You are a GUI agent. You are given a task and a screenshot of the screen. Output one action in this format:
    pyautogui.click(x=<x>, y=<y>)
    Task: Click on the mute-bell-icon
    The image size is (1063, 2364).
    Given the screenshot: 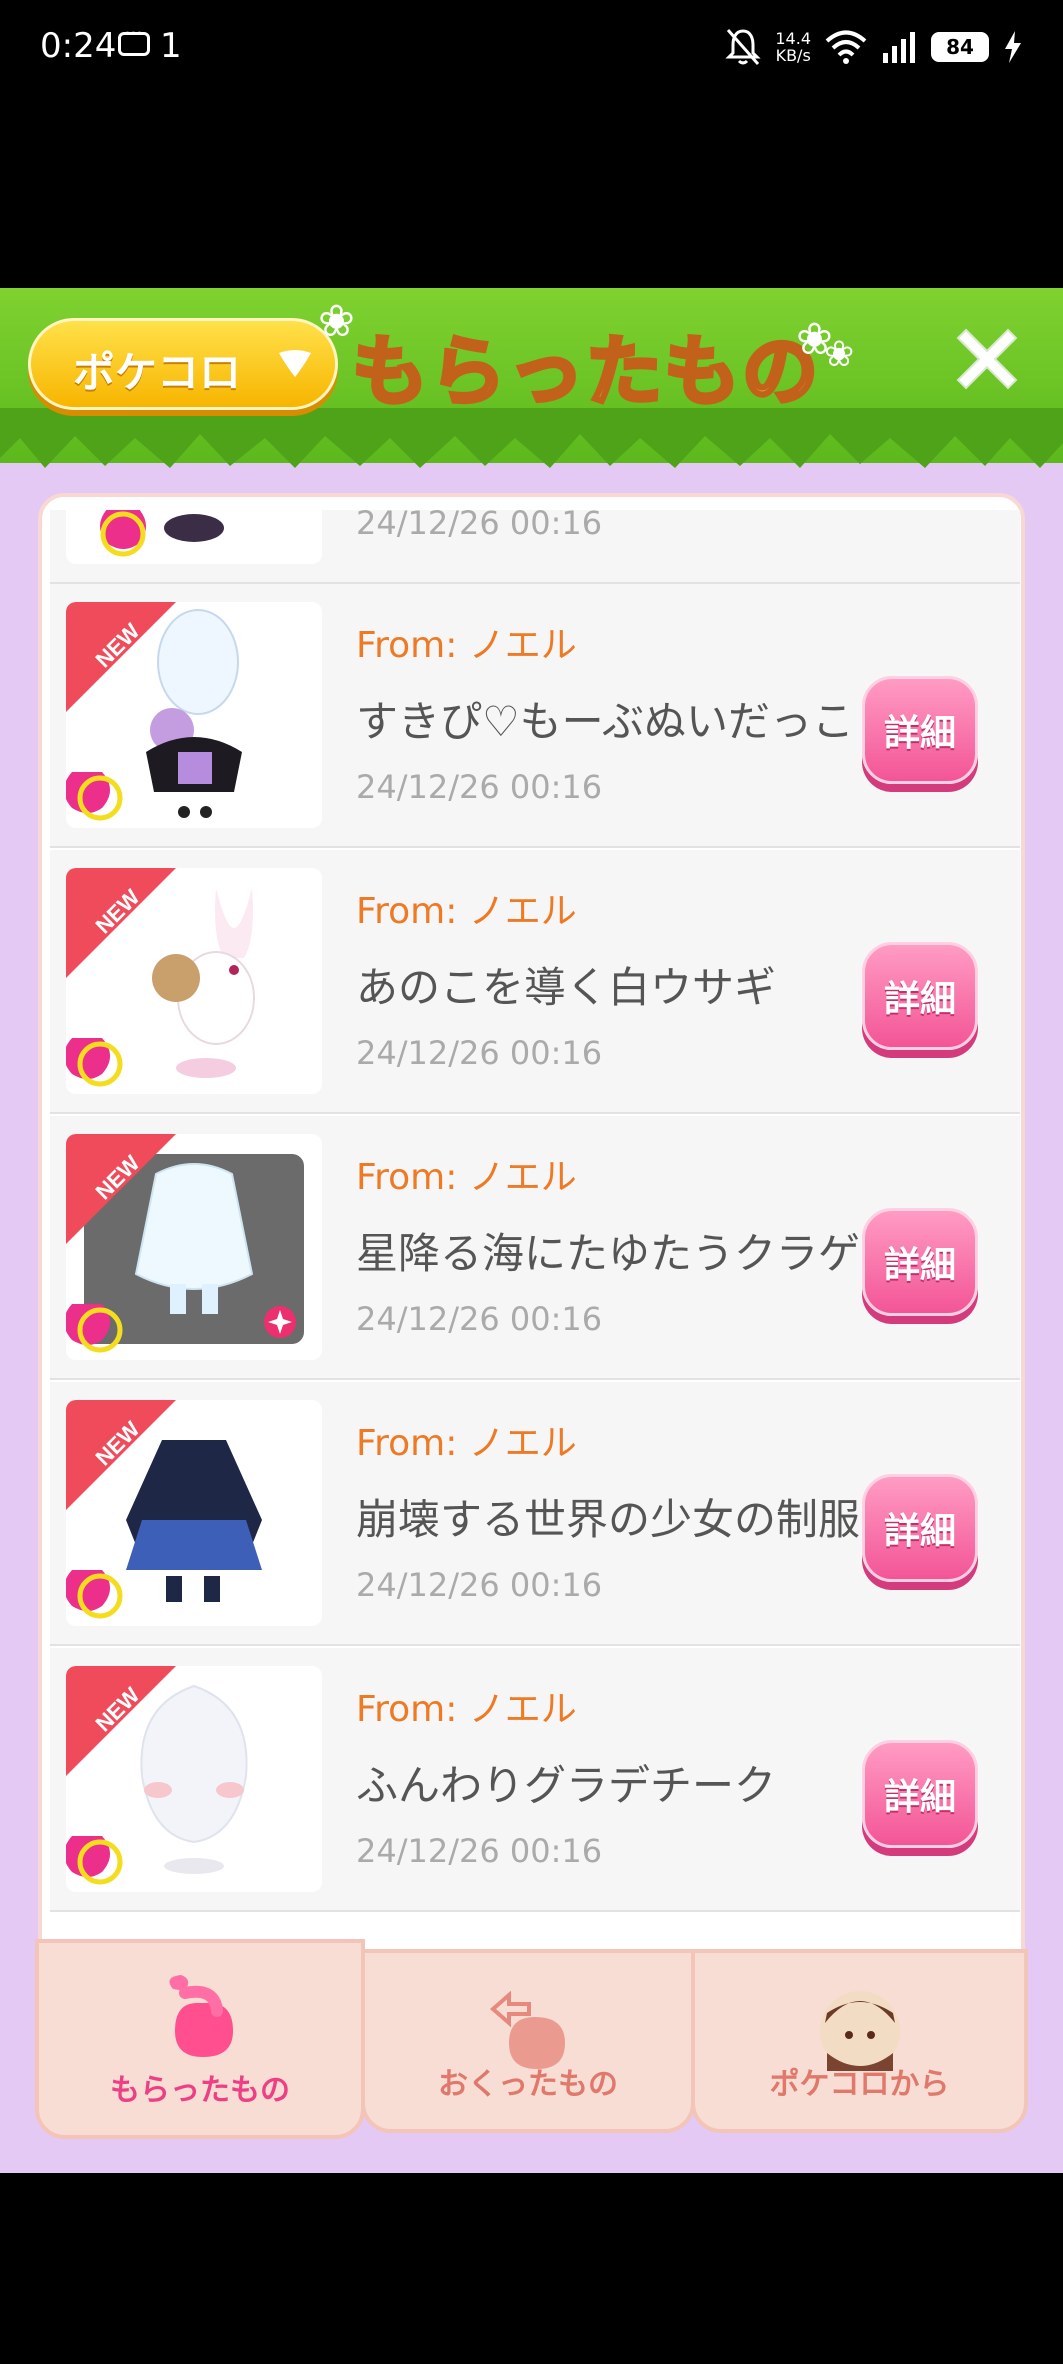 What is the action you would take?
    pyautogui.click(x=743, y=47)
    